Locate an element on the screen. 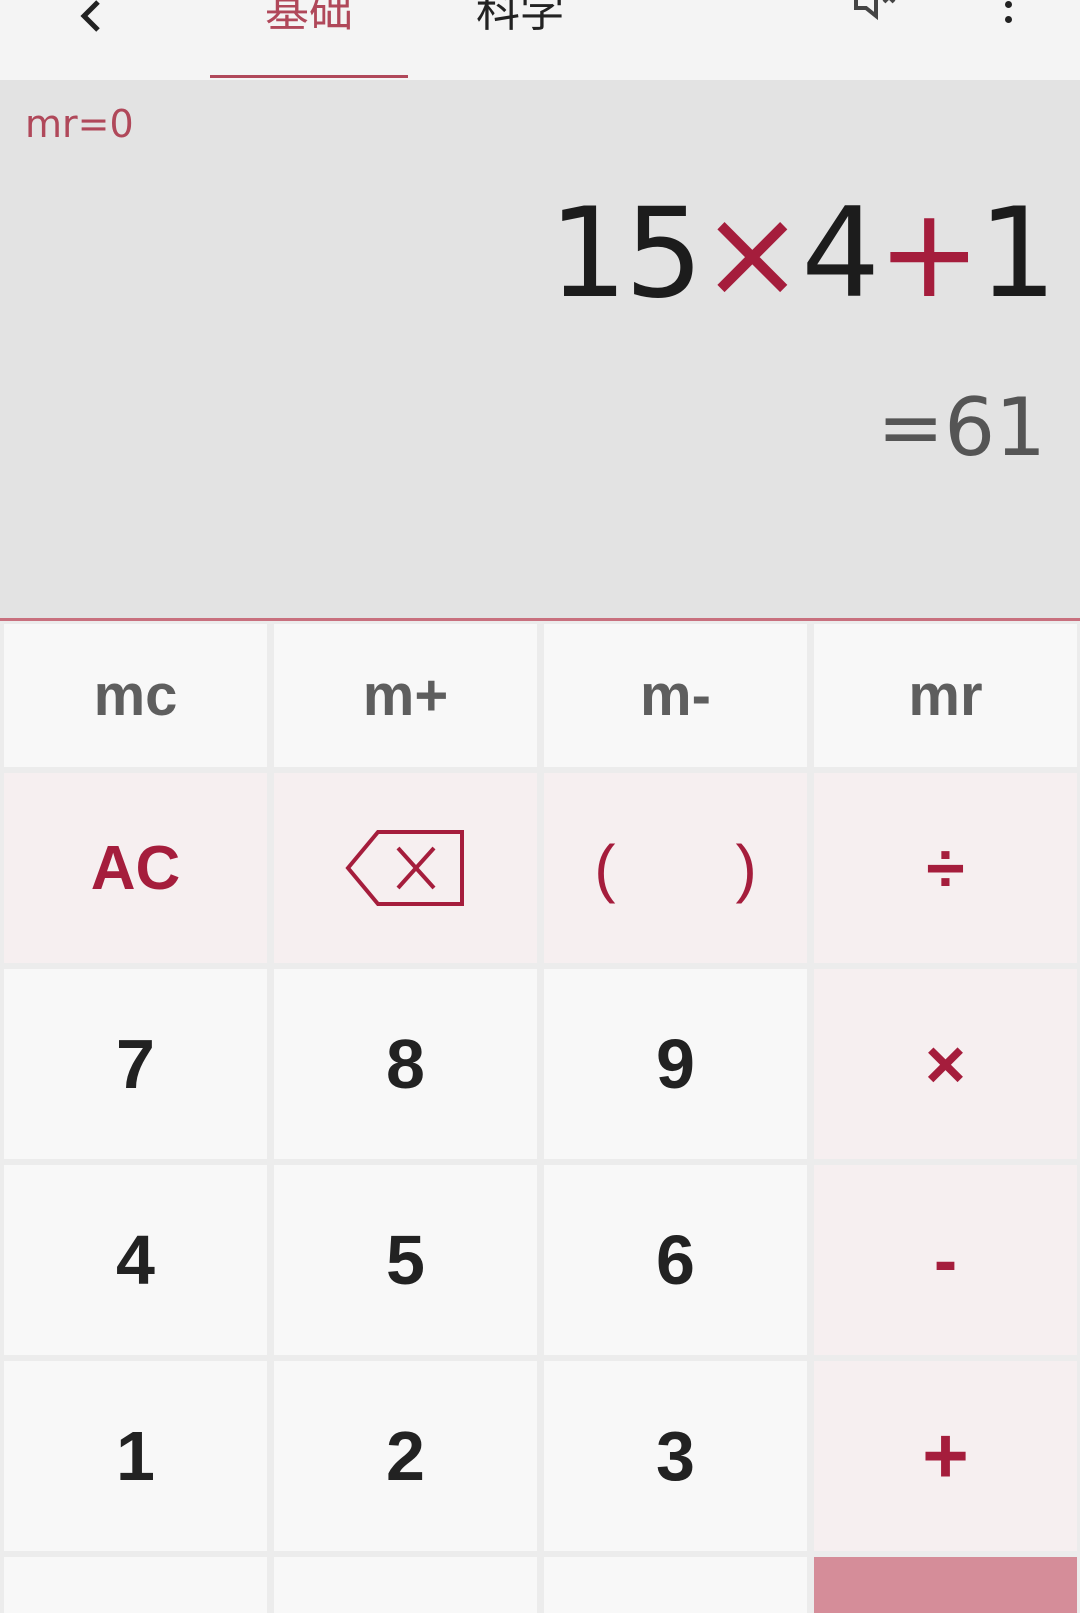 Image resolution: width=1080 pixels, height=1613 pixels. memory-indicator: mr=0 is located at coordinates (79, 124).